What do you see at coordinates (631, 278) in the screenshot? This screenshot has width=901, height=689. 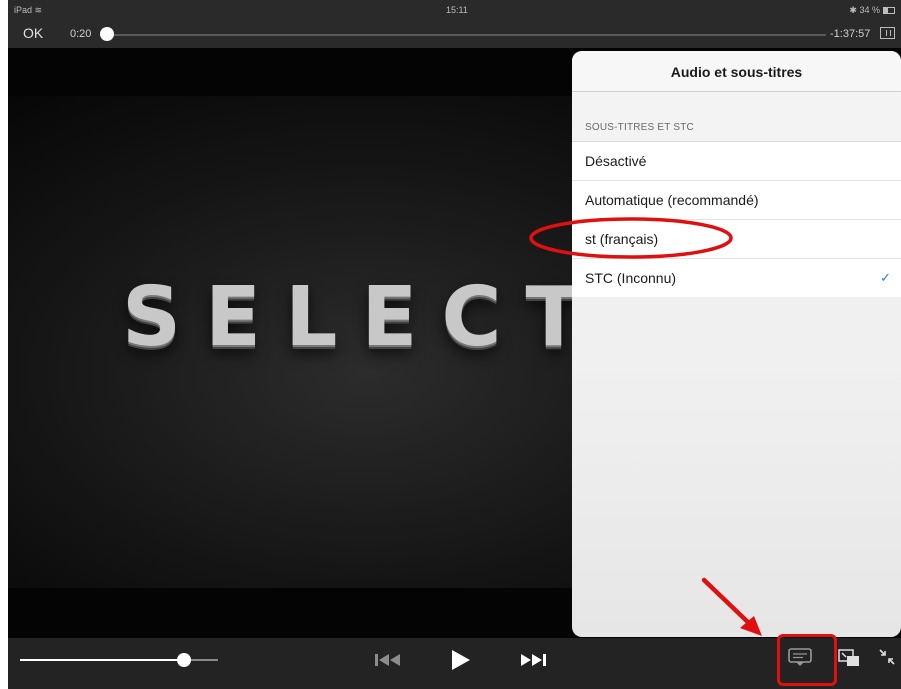 I see `option-label: STC (Inconnu)` at bounding box center [631, 278].